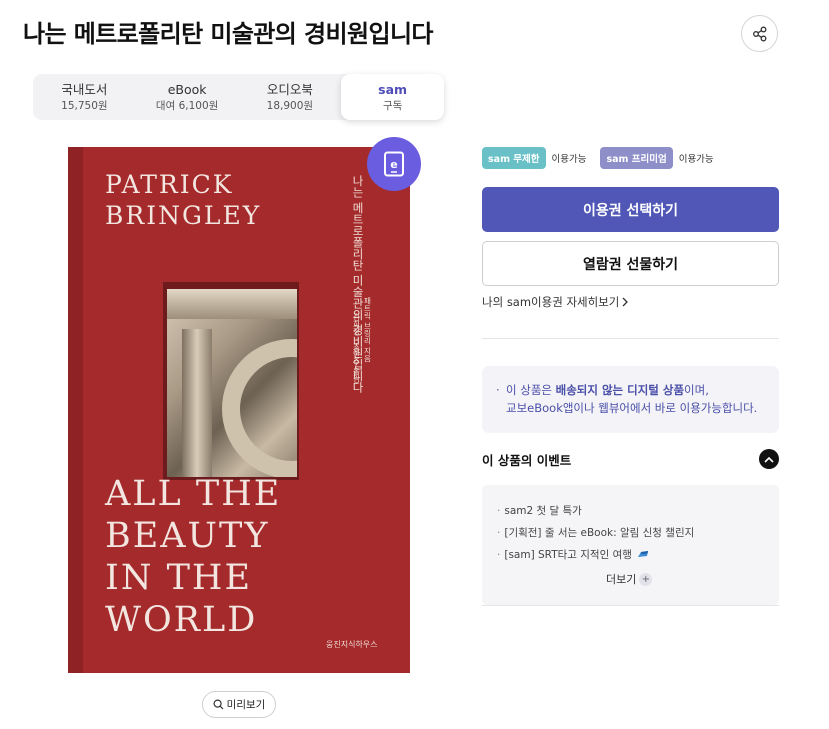 This screenshot has height=729, width=829. I want to click on event-item: · [기획전] 줄 서는 eBook: 알림 신청 챌린지, so click(638, 533).